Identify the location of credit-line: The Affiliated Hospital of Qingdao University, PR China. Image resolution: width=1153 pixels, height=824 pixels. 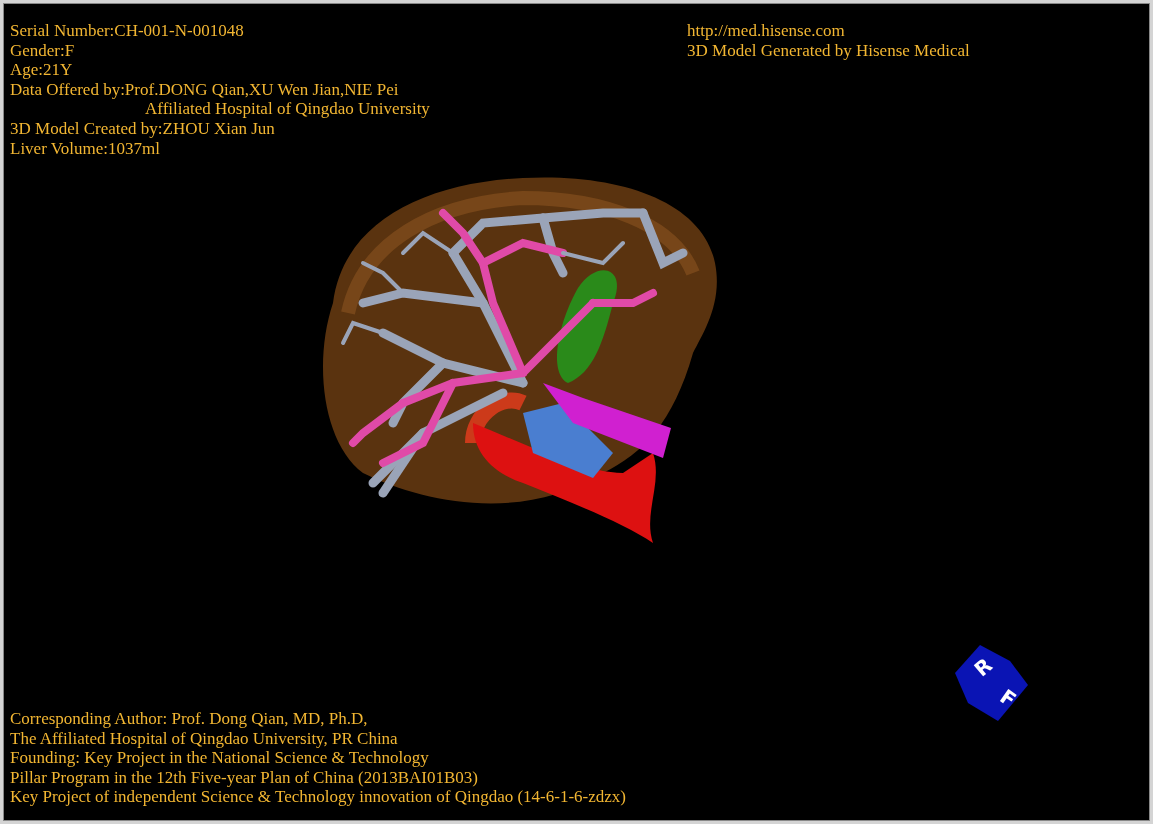
(204, 738).